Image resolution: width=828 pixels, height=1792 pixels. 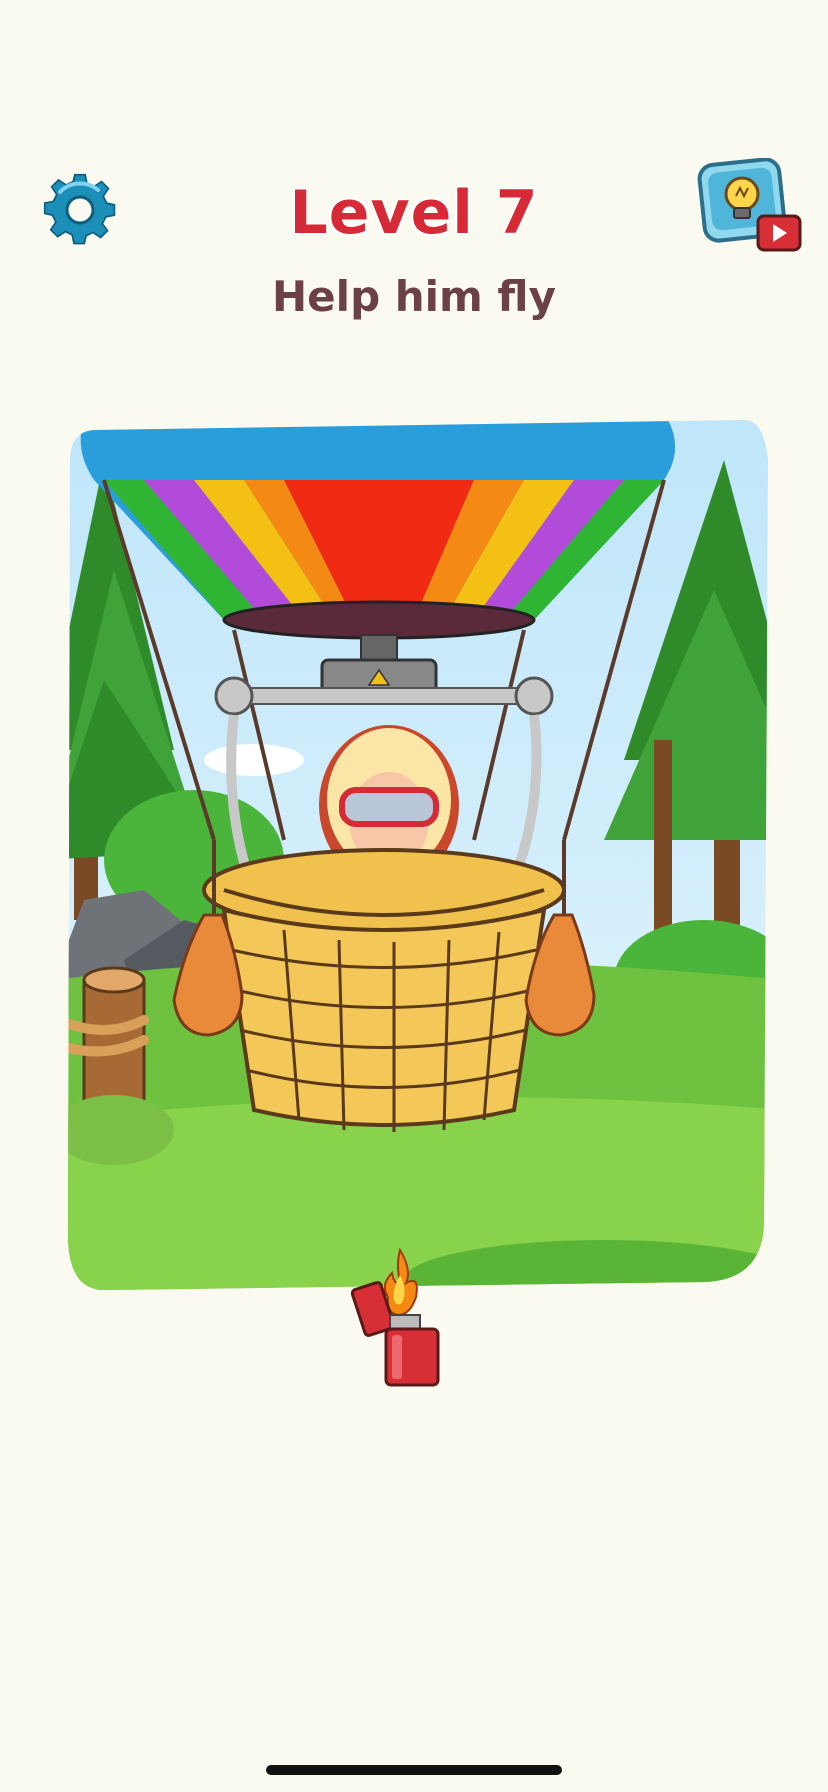 I want to click on play-video-icon, so click(x=779, y=233).